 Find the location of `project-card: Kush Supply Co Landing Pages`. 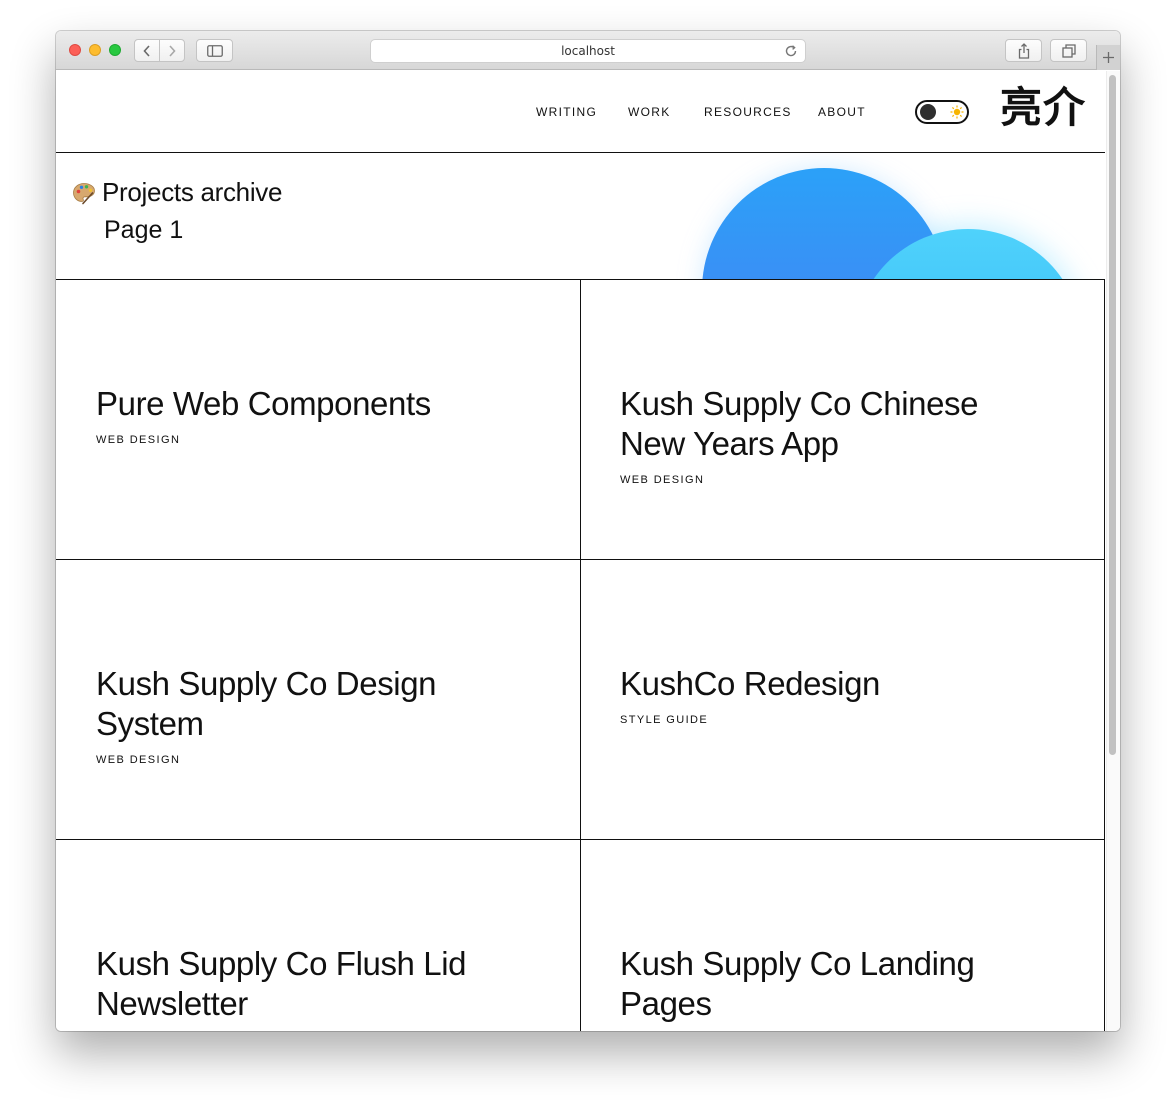

project-card: Kush Supply Co Landing Pages is located at coordinates (842, 935).